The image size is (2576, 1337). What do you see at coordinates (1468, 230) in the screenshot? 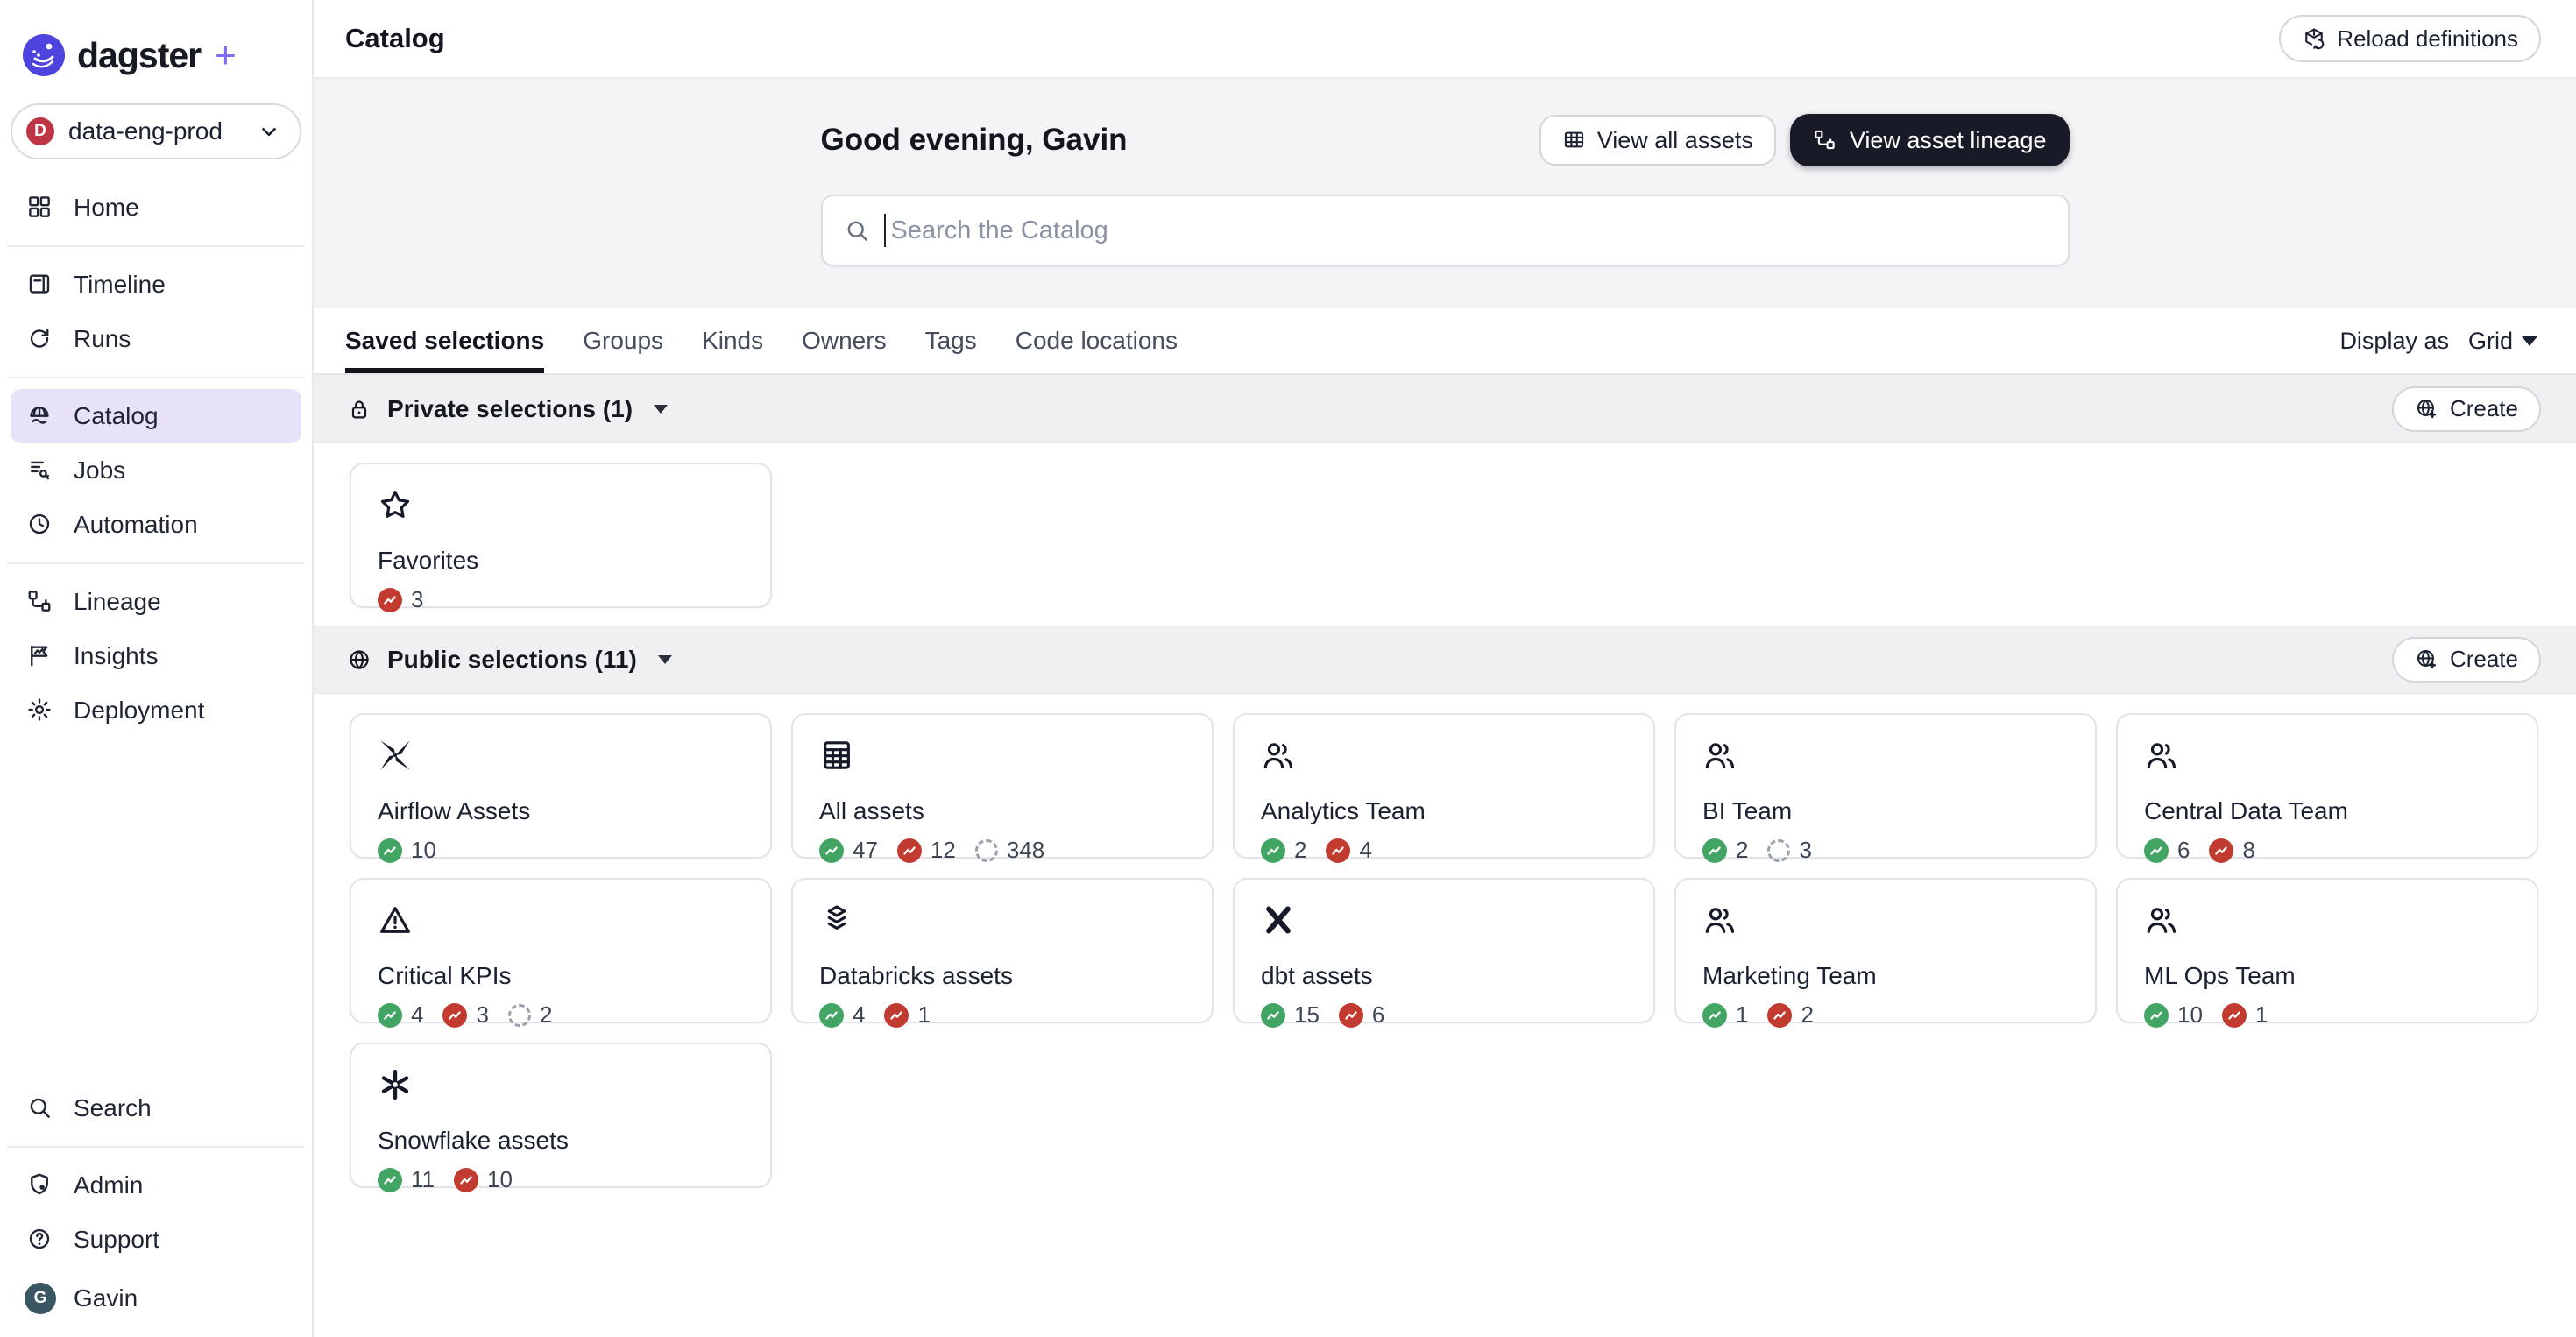
I see `search-input` at bounding box center [1468, 230].